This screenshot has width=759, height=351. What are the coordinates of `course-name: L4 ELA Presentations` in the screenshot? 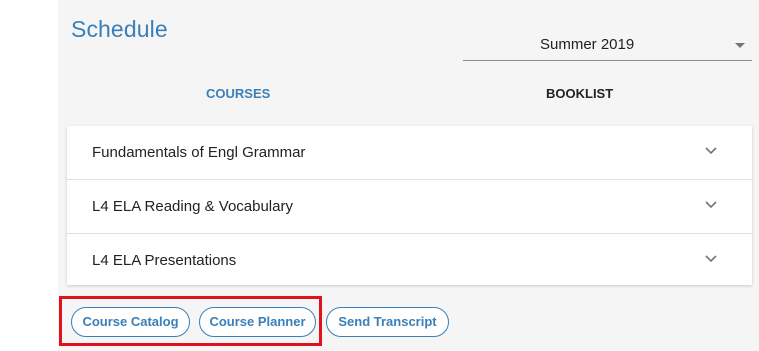 It's located at (164, 260).